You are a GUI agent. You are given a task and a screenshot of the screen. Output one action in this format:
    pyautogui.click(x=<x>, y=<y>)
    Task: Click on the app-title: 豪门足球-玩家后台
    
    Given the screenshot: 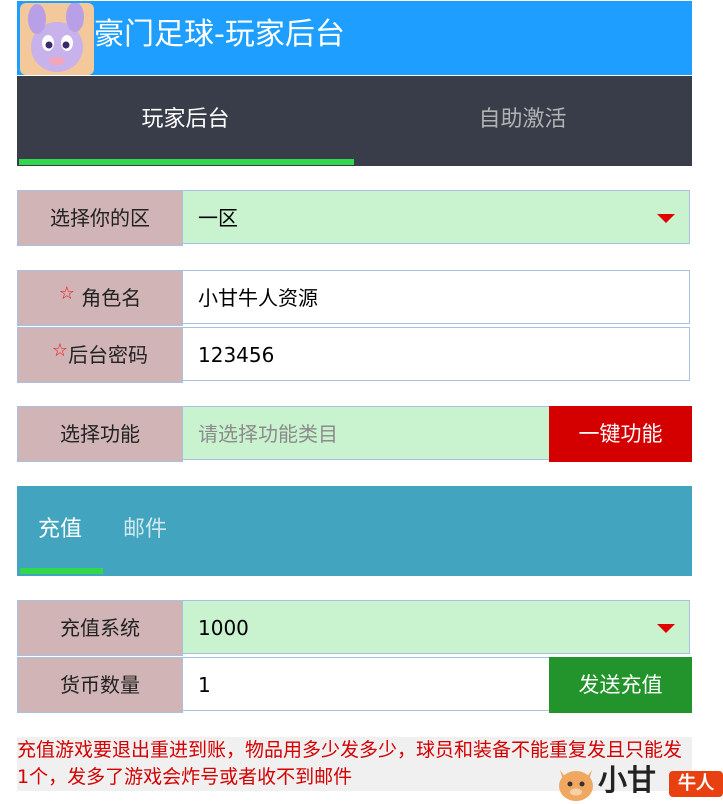 What is the action you would take?
    pyautogui.click(x=219, y=34)
    